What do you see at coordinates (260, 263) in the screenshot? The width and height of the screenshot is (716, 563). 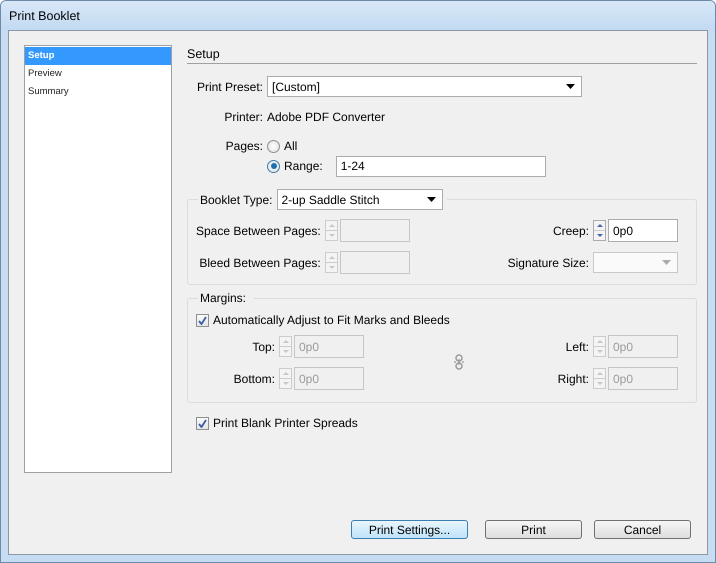 I see `field-label: Bleed Between Pages:` at bounding box center [260, 263].